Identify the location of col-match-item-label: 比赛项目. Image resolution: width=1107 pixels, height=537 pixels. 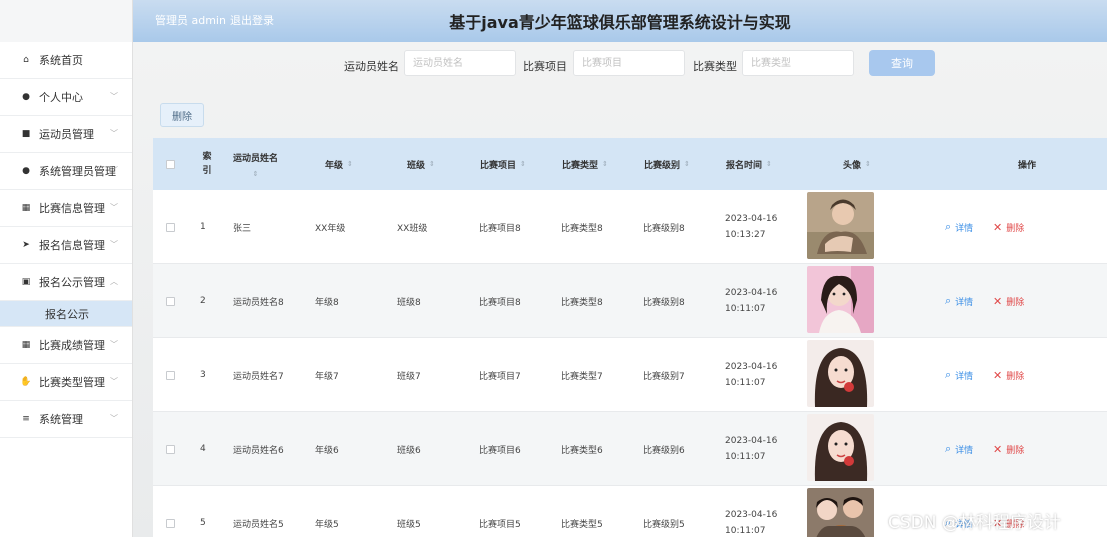
(498, 165).